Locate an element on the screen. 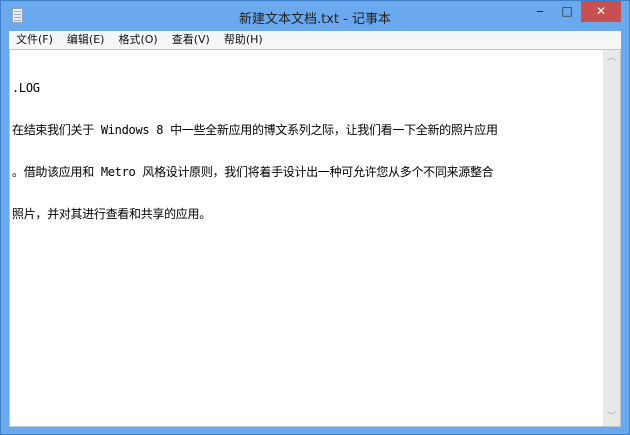 The width and height of the screenshot is (630, 435). close-button: ✕ is located at coordinates (601, 11).